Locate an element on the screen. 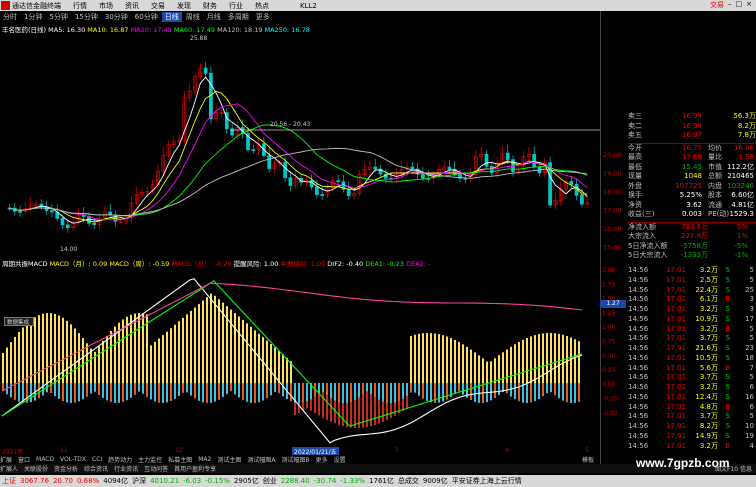 Image resolution: width=756 pixels, height=487 pixels. period-tab: 1分钟 is located at coordinates (33, 17).